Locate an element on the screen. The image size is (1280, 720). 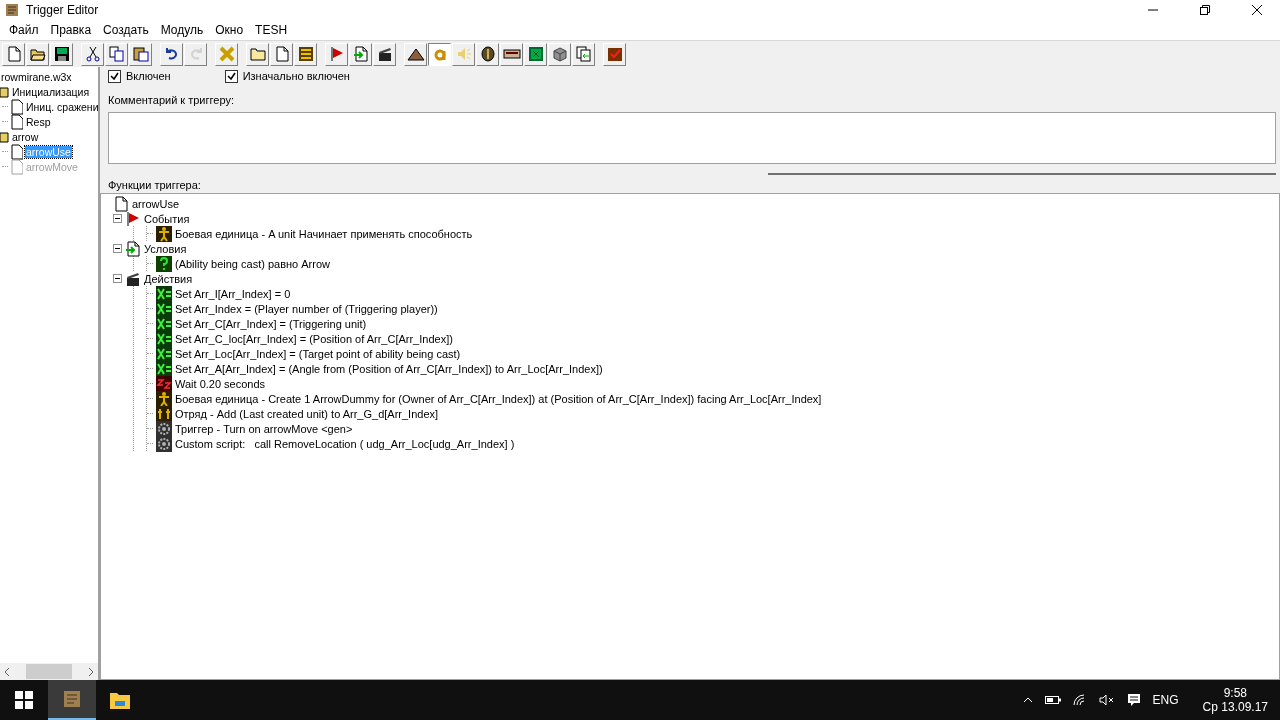
floppy-icon is located at coordinates (61, 54).